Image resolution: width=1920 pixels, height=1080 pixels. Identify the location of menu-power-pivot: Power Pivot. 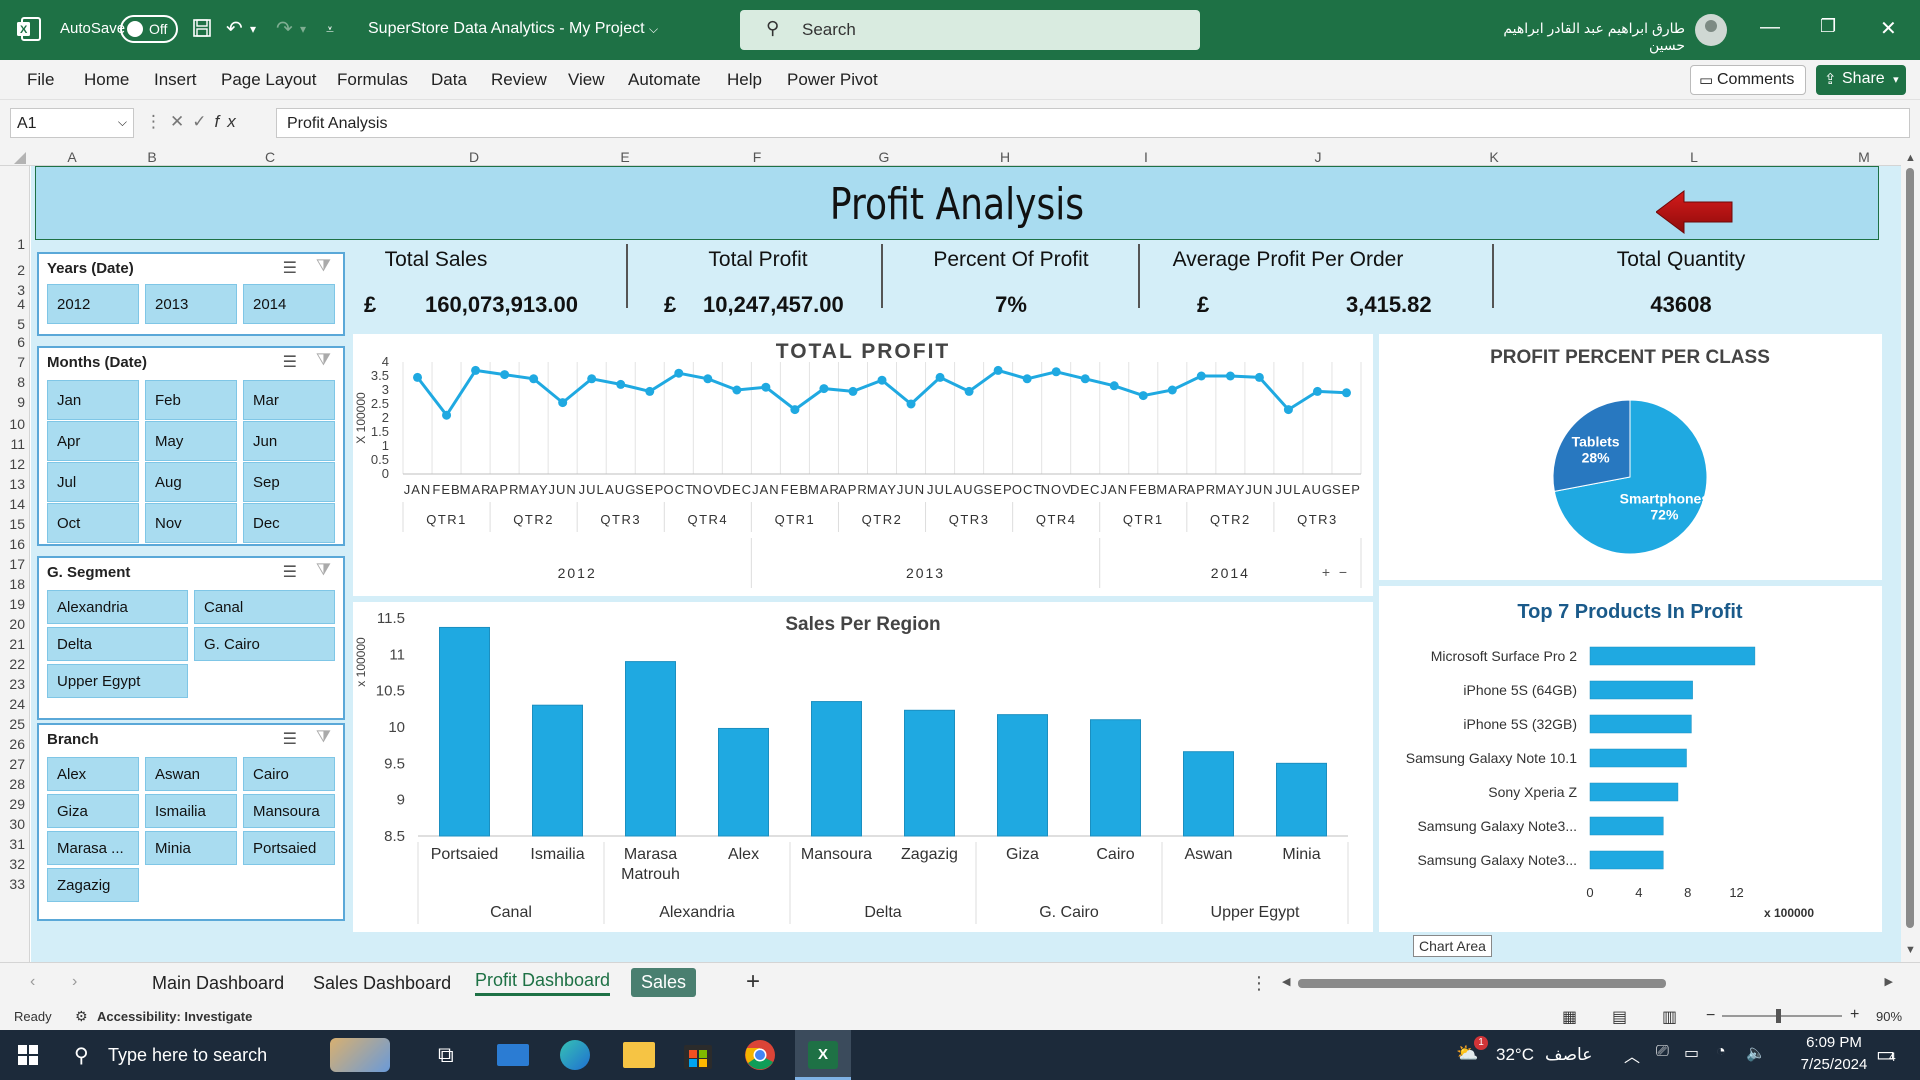
(832, 80).